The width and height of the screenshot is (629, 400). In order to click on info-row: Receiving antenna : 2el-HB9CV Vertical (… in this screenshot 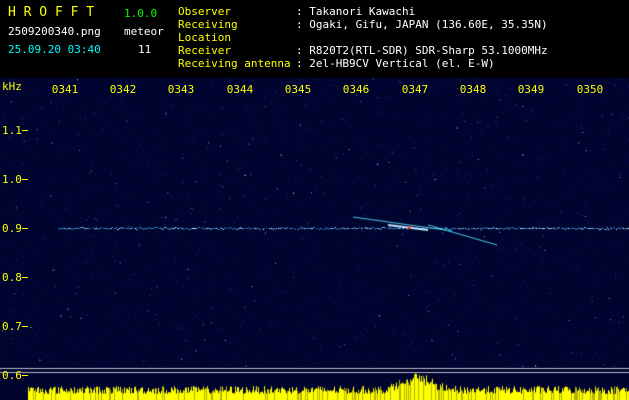, I will do `click(363, 63)`.